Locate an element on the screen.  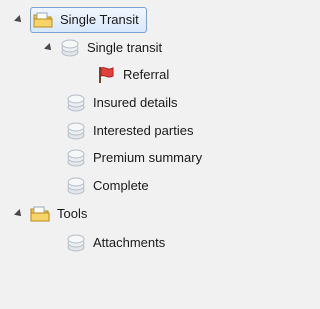
tree-node-label: Premium summary is located at coordinates (148, 157).